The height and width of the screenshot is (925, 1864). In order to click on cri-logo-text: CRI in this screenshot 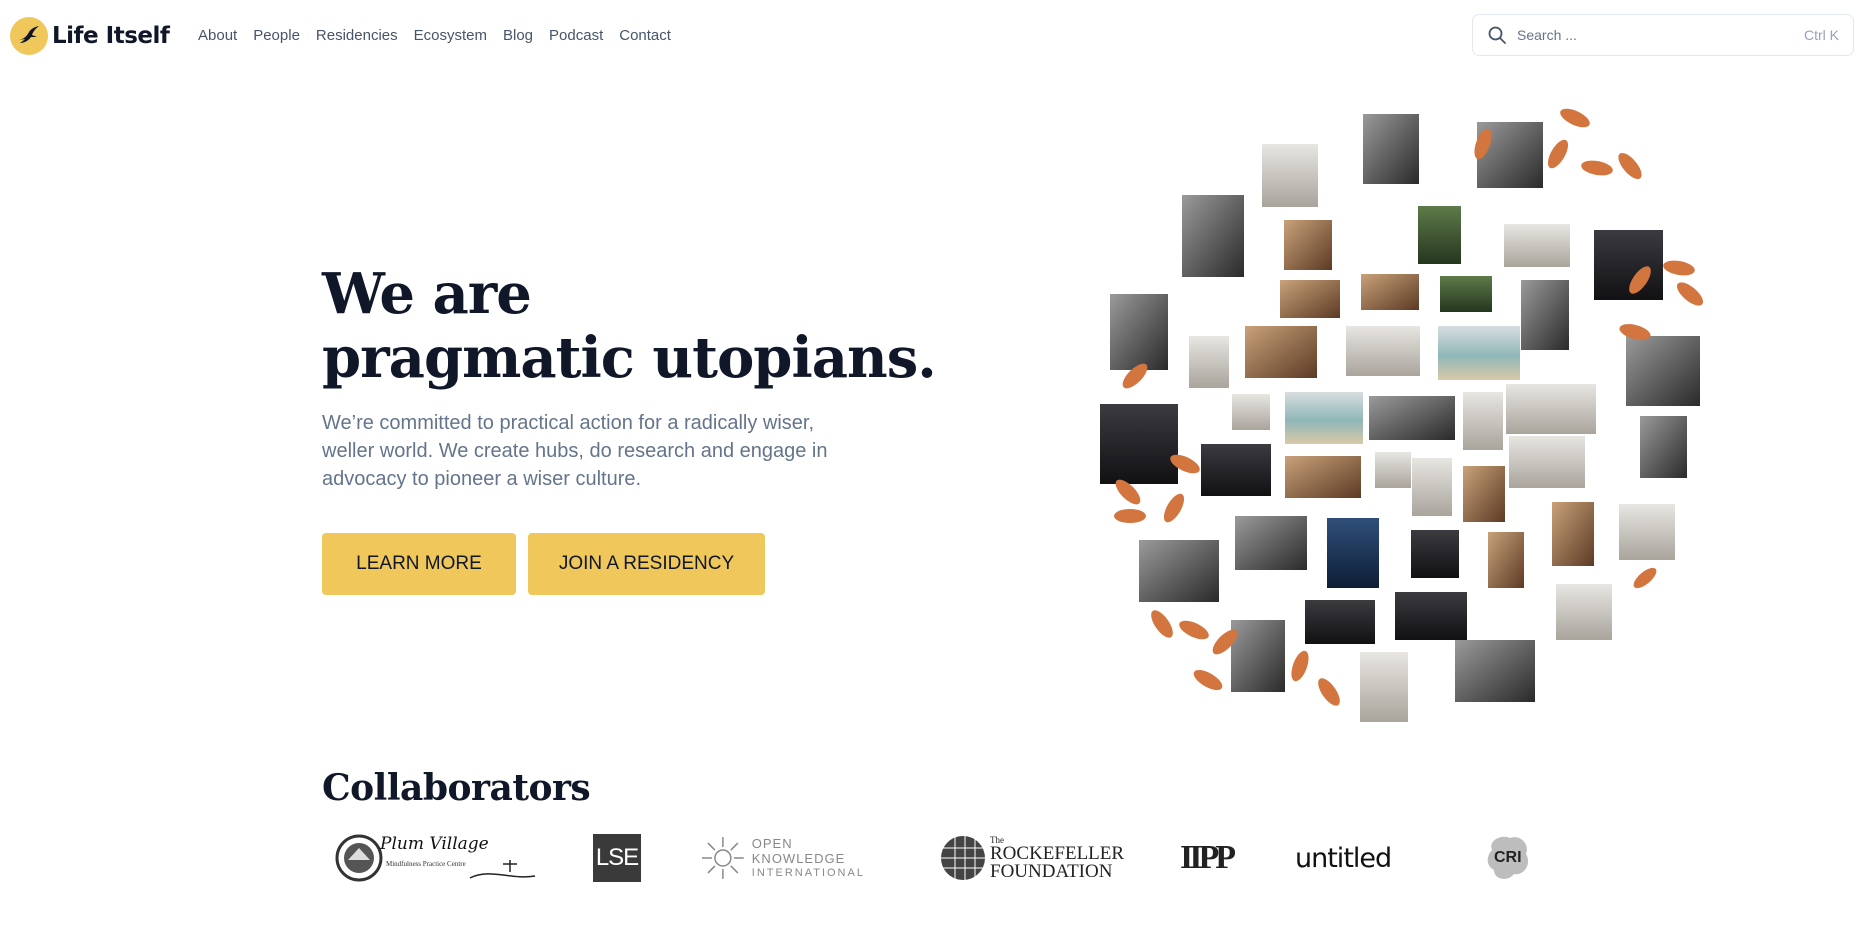, I will do `click(1508, 857)`.